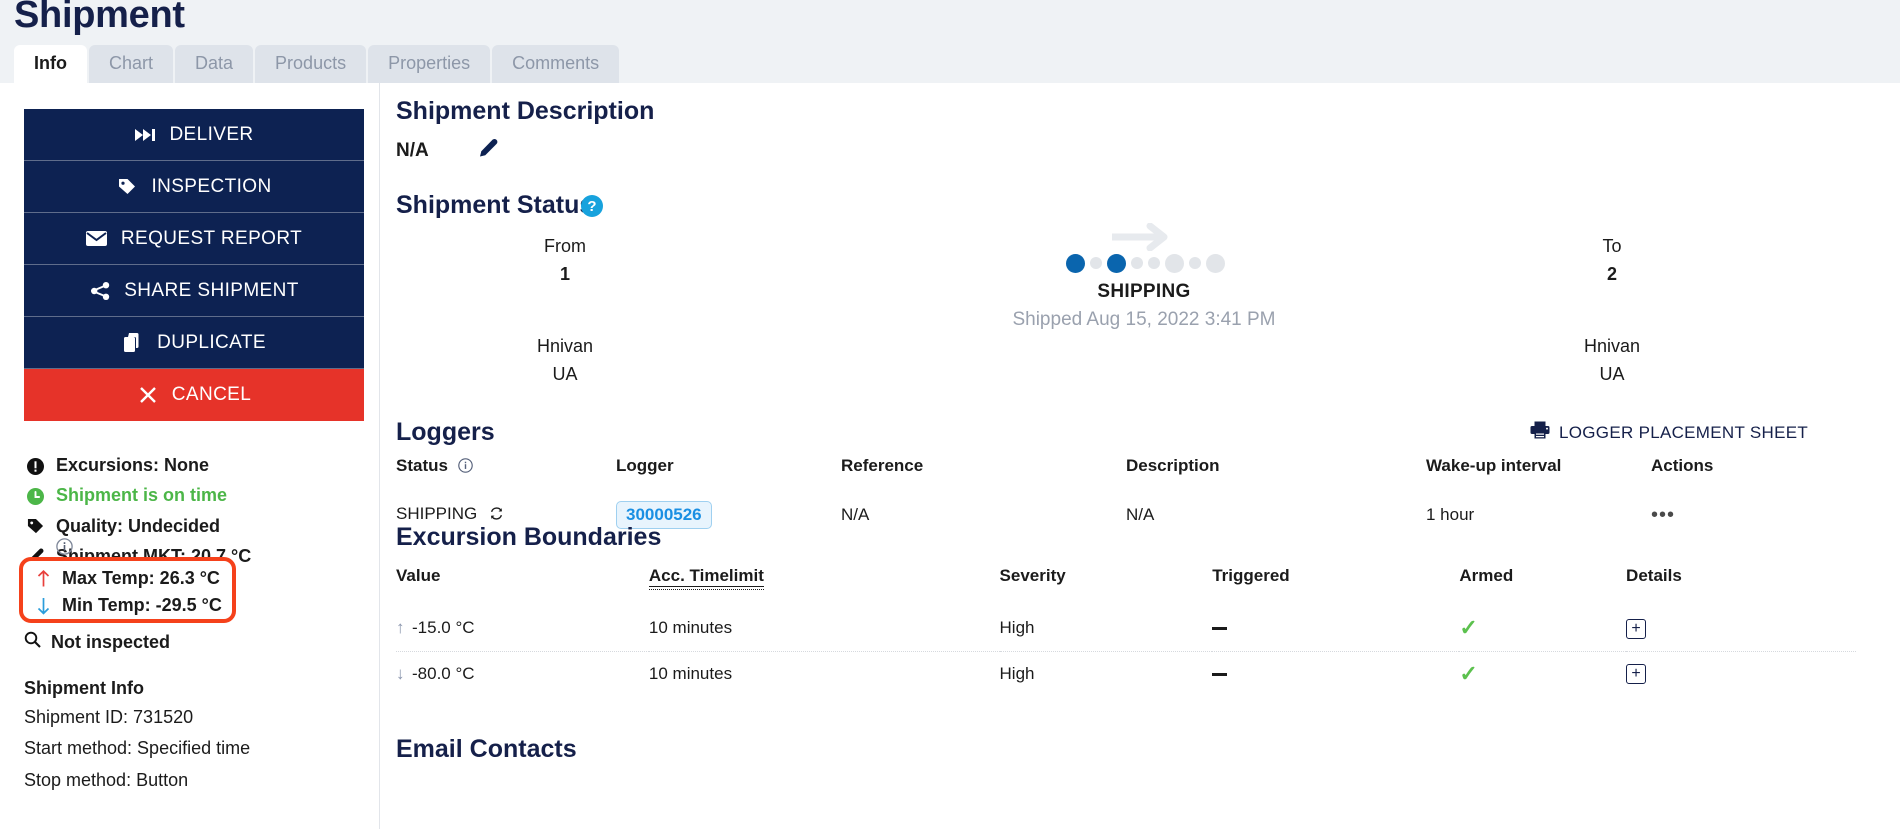  Describe the element at coordinates (111, 641) in the screenshot. I see `inspected-label: Not inspected` at that location.